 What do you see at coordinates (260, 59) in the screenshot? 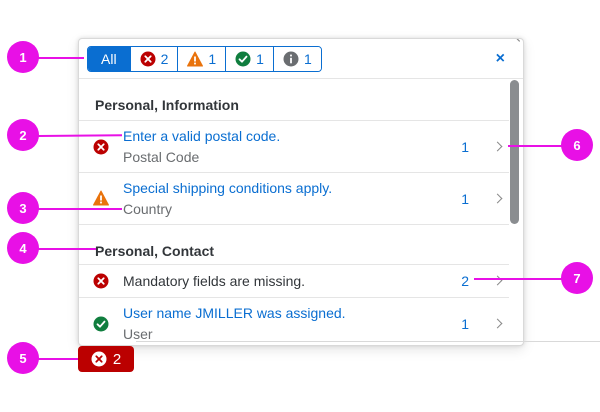
I see `filter-success-count: 1` at bounding box center [260, 59].